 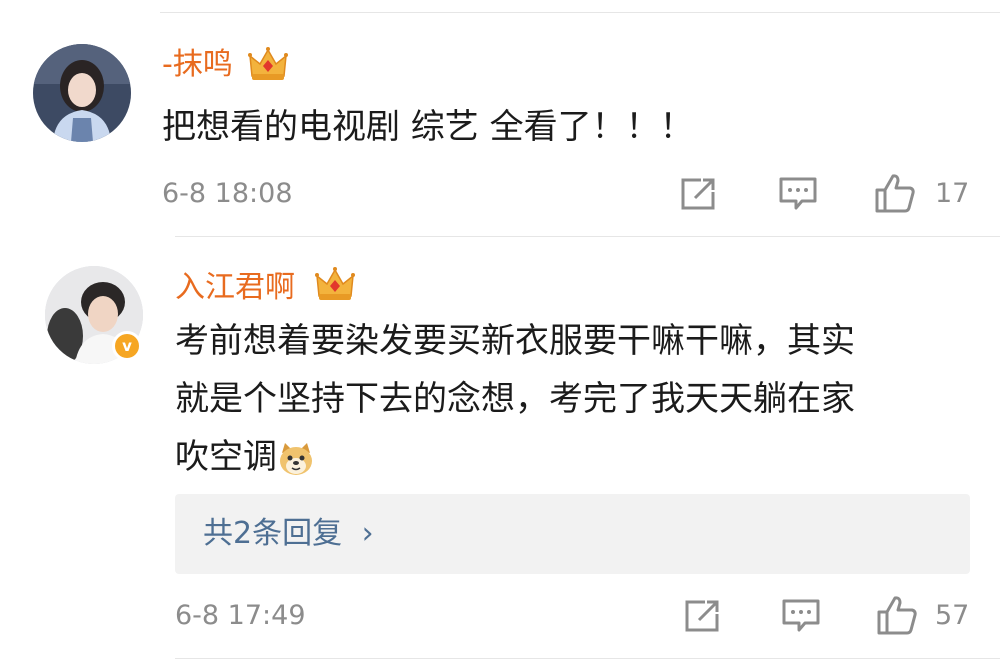 I want to click on replies-box: 共2条回复 ›, so click(x=572, y=534).